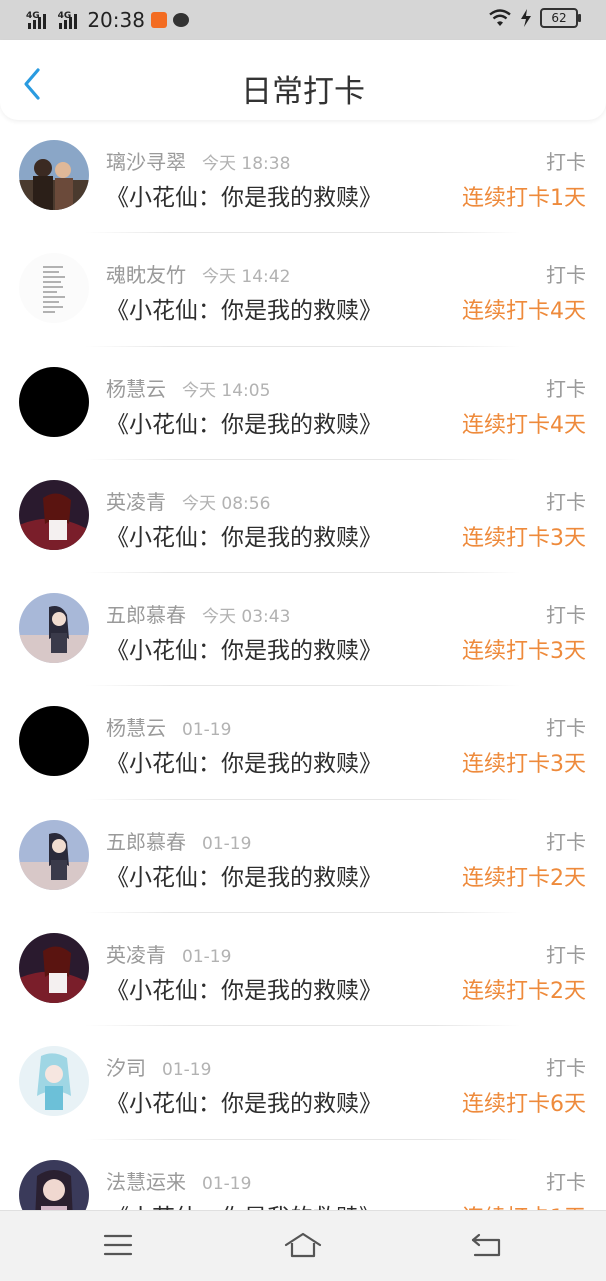 The width and height of the screenshot is (606, 1281). What do you see at coordinates (303, 970) in the screenshot?
I see `checkin-row: 英凌青 01-19 《小花仙：你是我的救赎》 打卡 连续打卡2天` at bounding box center [303, 970].